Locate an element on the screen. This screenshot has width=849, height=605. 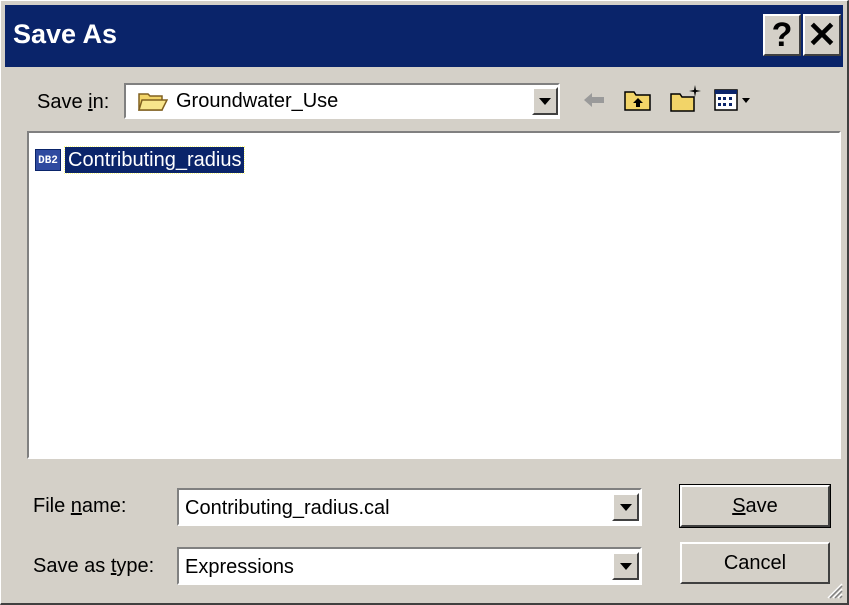
file-name-dropdown-button is located at coordinates (625, 507).